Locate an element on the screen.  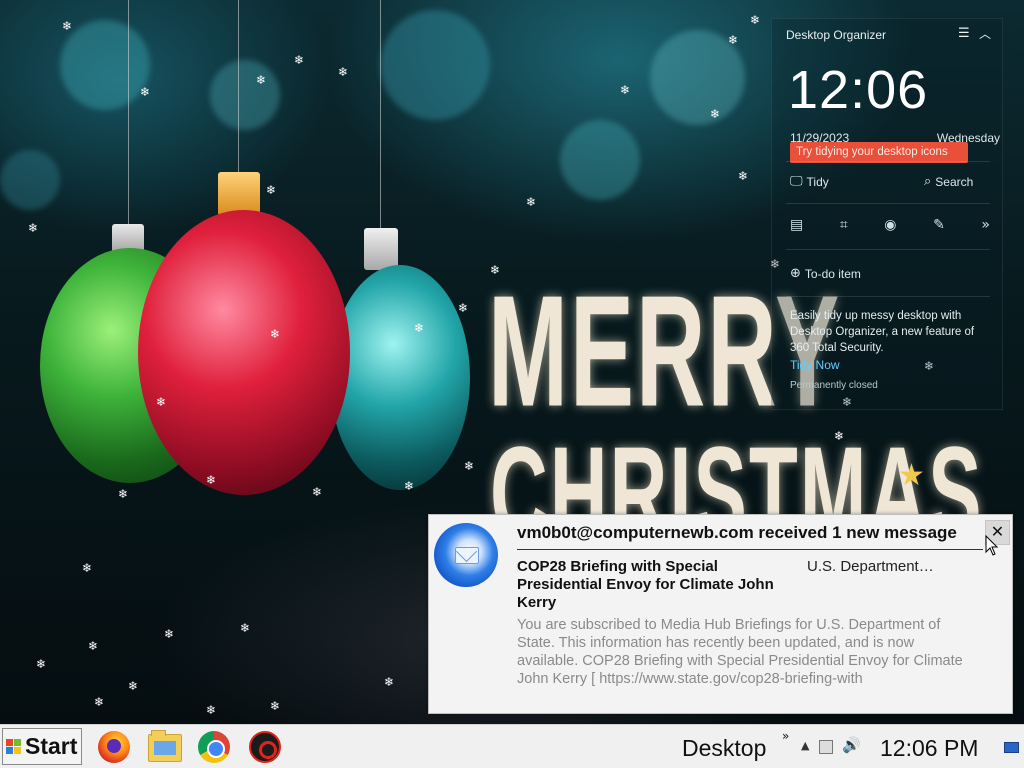
toolbar-overflow-icon: » is located at coordinates (785, 736).